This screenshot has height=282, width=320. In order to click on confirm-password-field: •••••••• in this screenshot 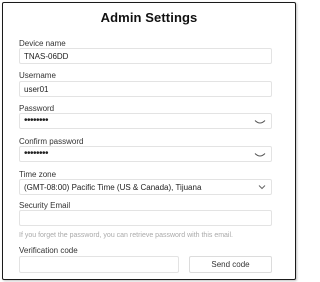, I will do `click(145, 154)`.